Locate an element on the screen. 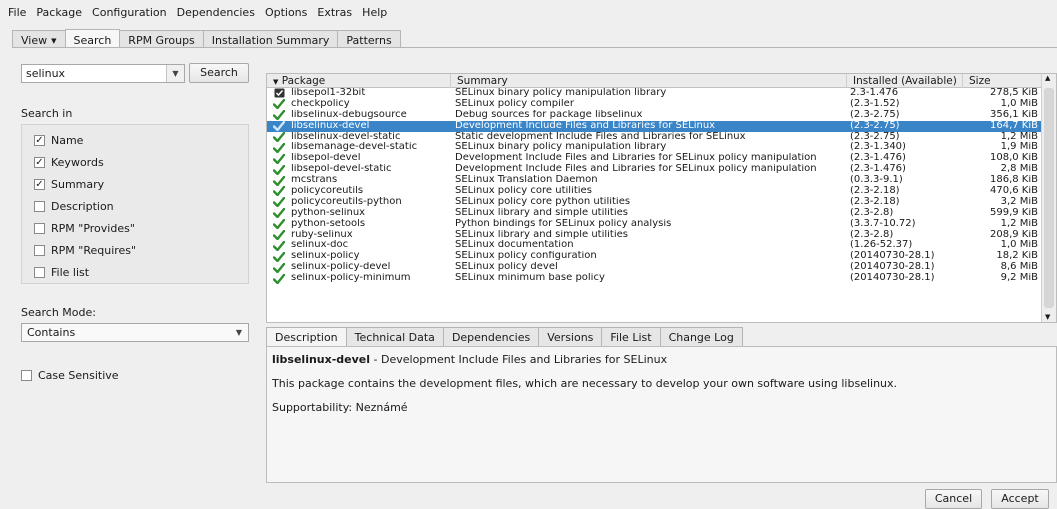 This screenshot has height=509, width=1057. column-package: ▼ Package is located at coordinates (359, 81).